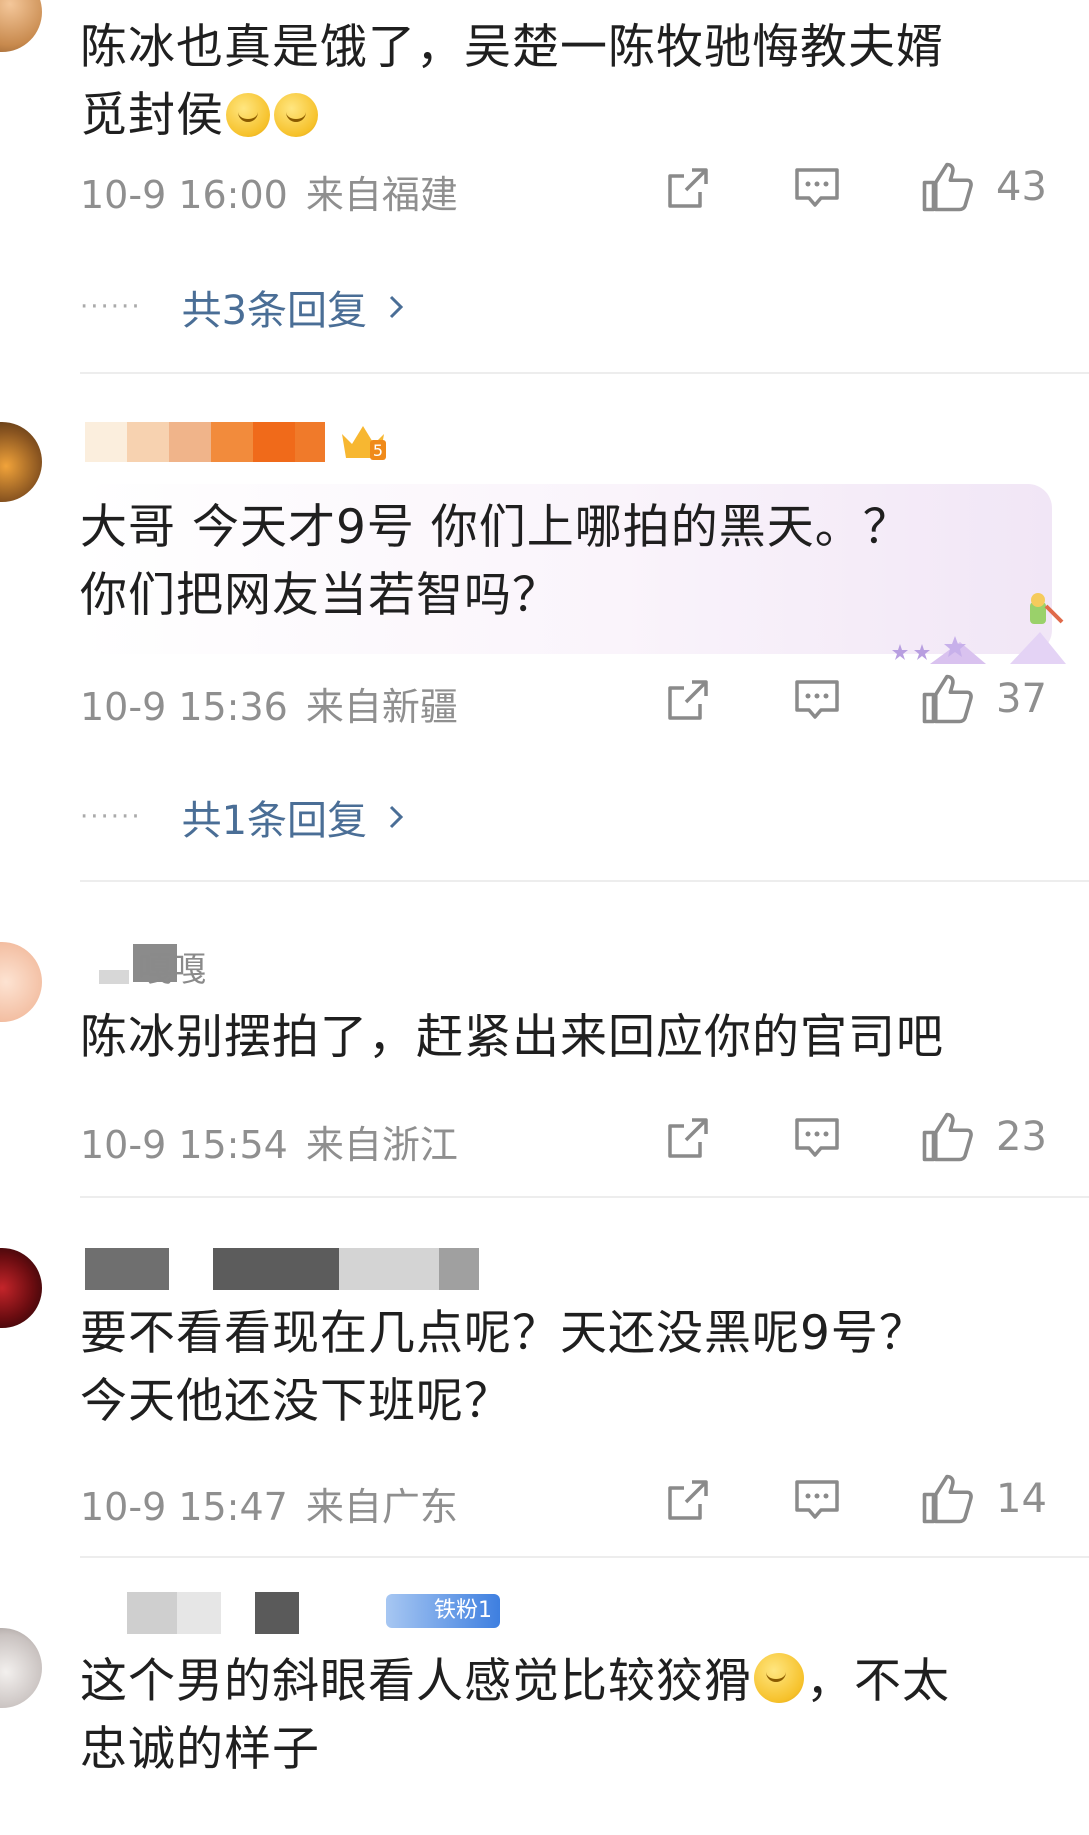 Image resolution: width=1089 pixels, height=1835 pixels. Describe the element at coordinates (515, 1715) in the screenshot. I see `comment-text: 这个男的斜眼看人感觉比较狡猾 ，不太 忠诚的样子` at that location.